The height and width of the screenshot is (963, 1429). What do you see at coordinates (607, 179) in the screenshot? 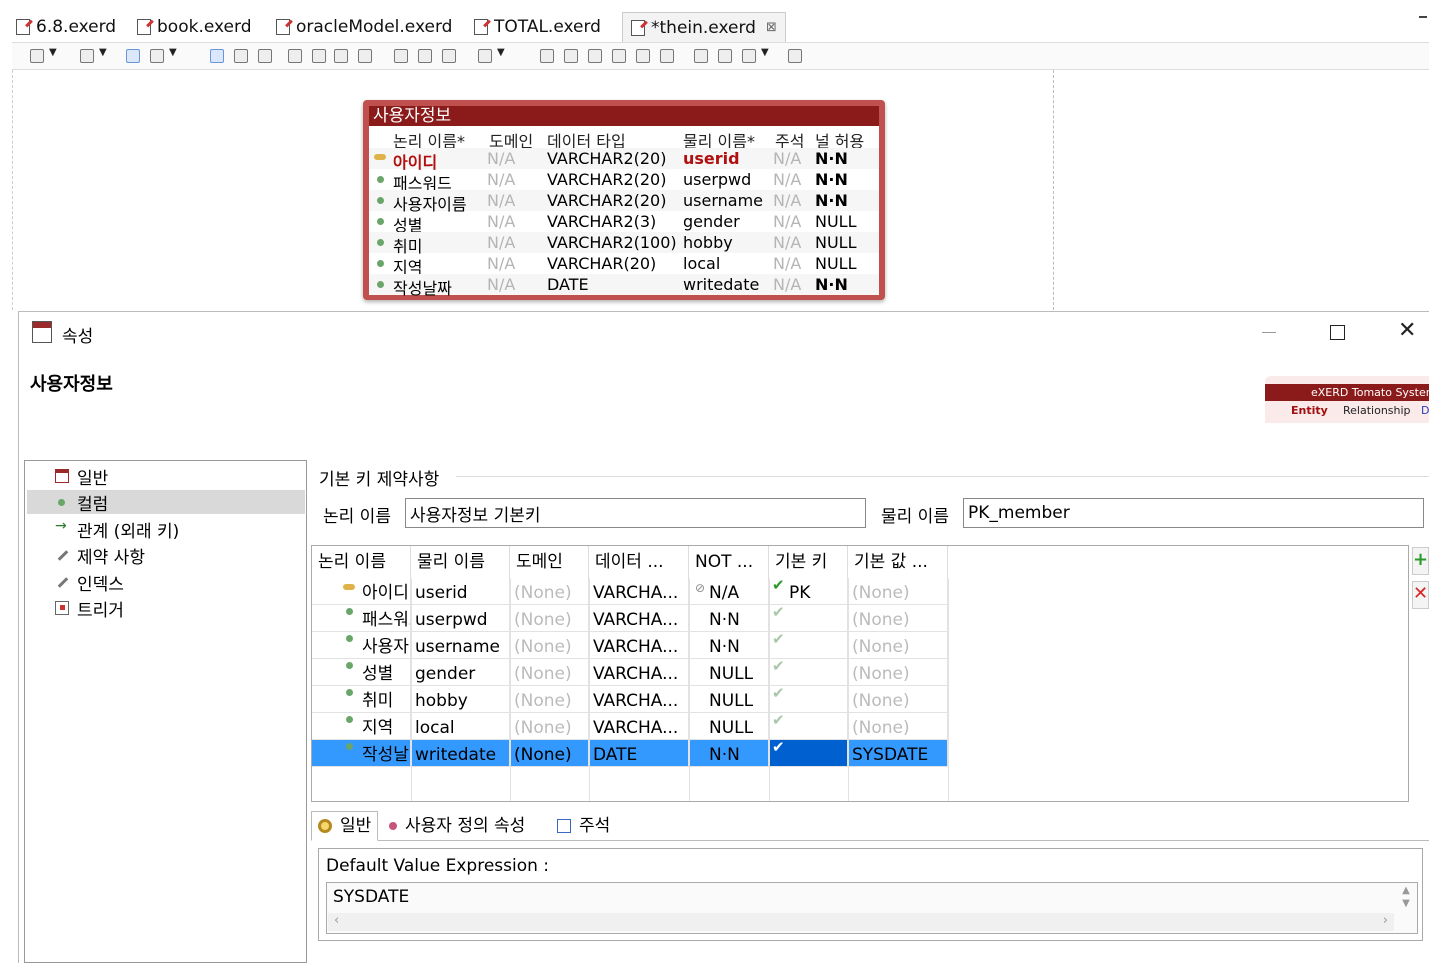
I see `column-type: VARCHAR2(20)` at bounding box center [607, 179].